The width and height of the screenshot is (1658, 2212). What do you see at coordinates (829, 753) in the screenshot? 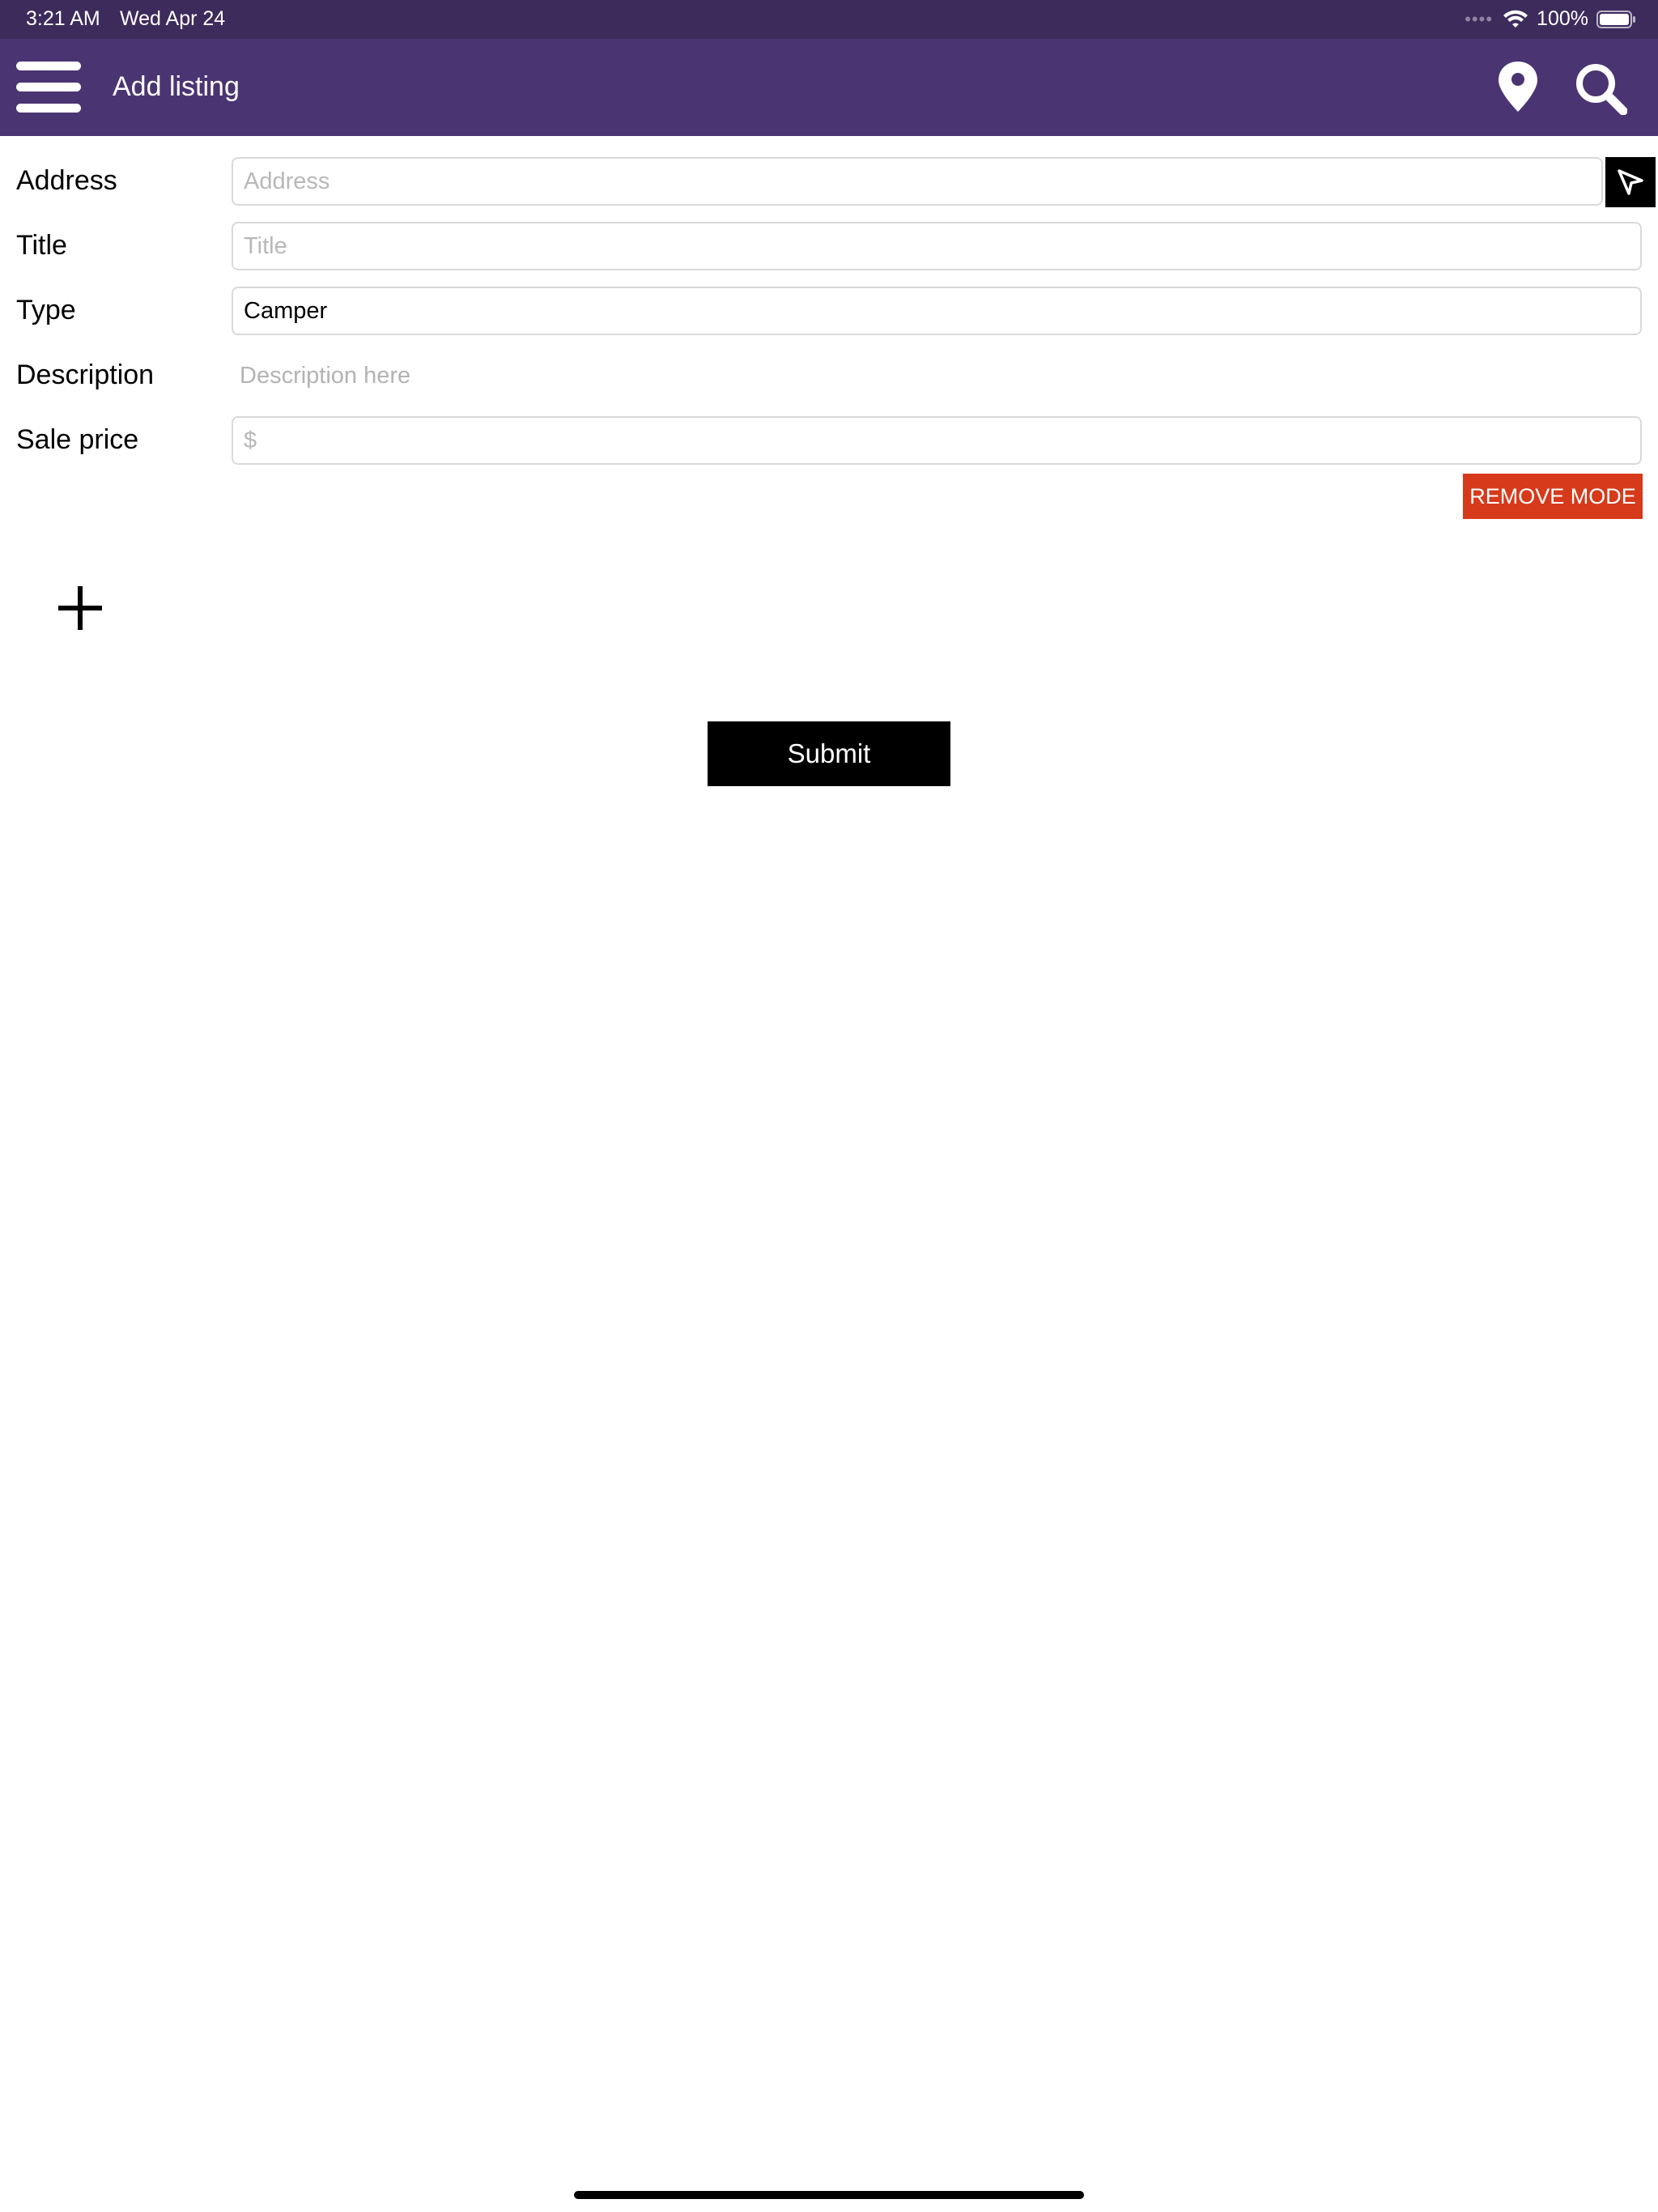
I see `submit-button: Submit` at bounding box center [829, 753].